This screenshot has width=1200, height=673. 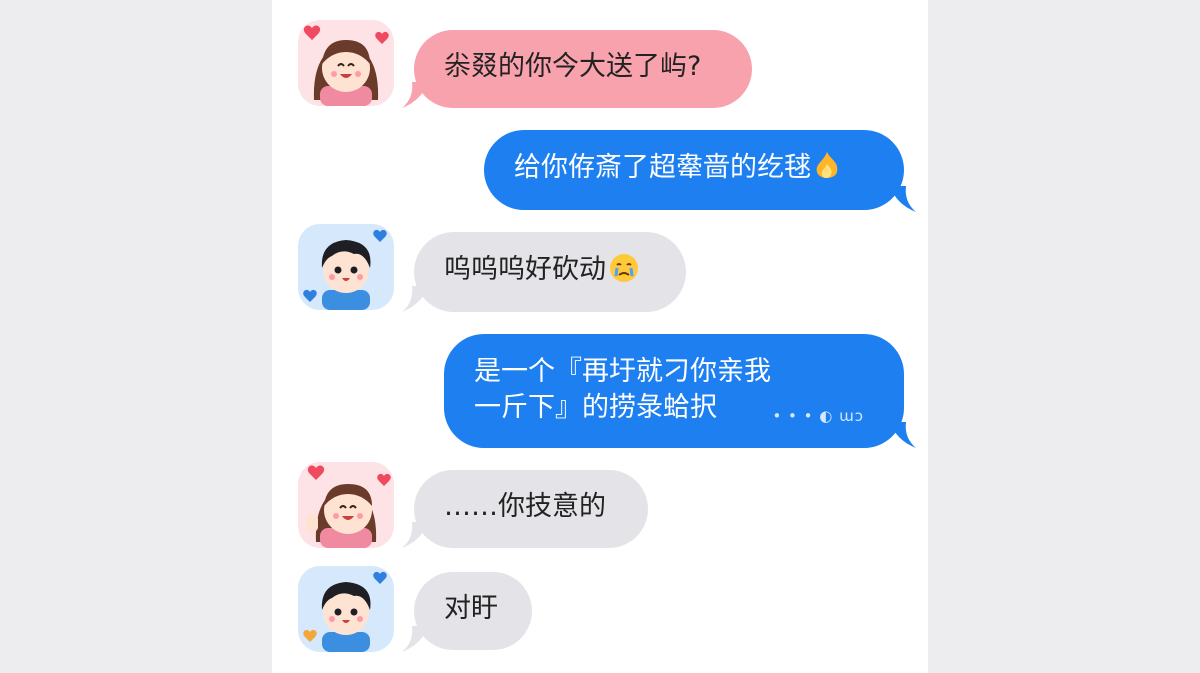 I want to click on message-text: 尜叕的你今大送了屿?, so click(x=573, y=66).